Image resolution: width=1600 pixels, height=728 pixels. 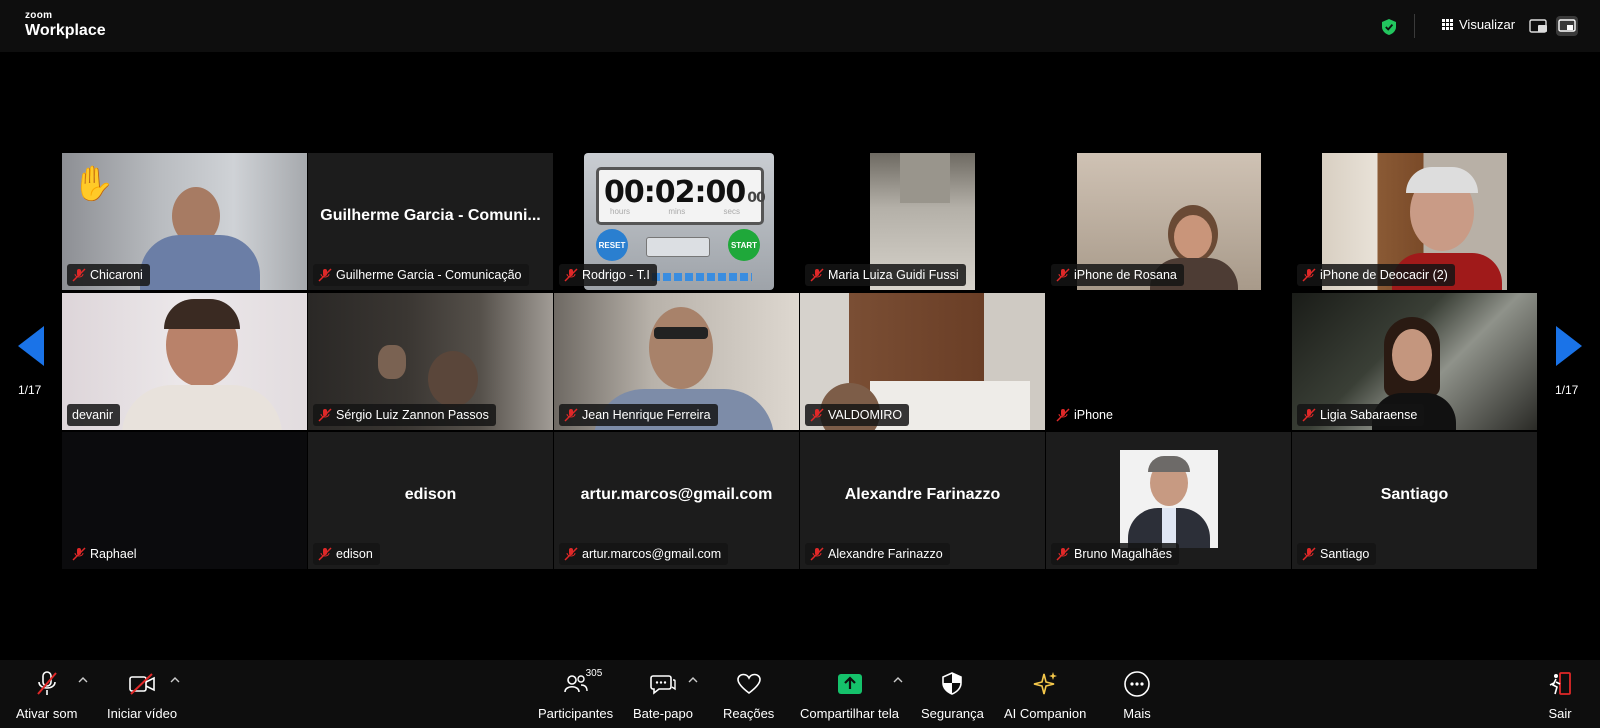 What do you see at coordinates (922, 494) in the screenshot?
I see `participant-display-name: Alexandre Farinazzo` at bounding box center [922, 494].